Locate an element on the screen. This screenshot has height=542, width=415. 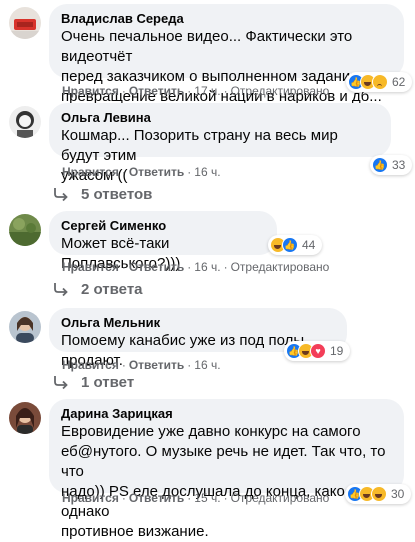
view-replies-button: 5 ответов is located at coordinates (102, 194).